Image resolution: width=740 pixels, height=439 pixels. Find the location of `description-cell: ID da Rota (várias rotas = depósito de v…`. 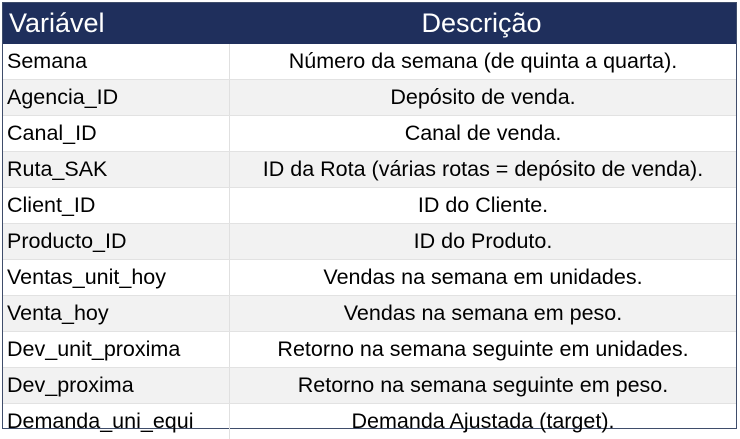

description-cell: ID da Rota (várias rotas = depósito de v… is located at coordinates (483, 169).